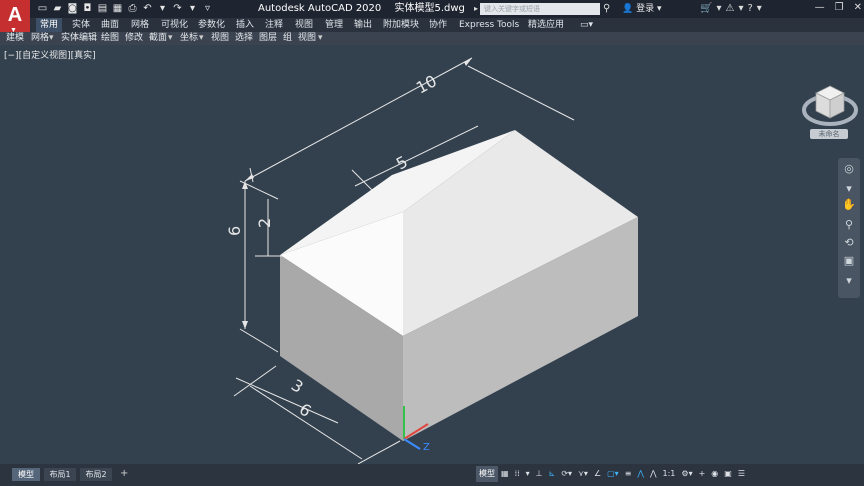 This screenshot has height=486, width=864. Describe the element at coordinates (134, 38) in the screenshot. I see `panel-modify: 修改` at that location.